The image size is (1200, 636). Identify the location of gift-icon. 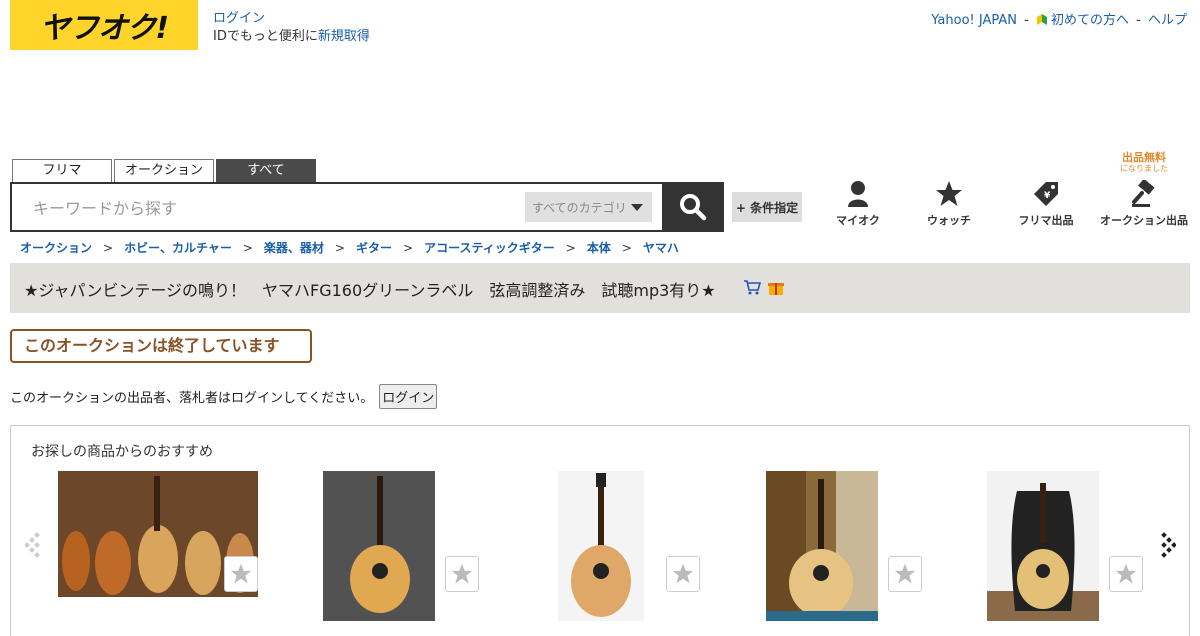
(776, 289).